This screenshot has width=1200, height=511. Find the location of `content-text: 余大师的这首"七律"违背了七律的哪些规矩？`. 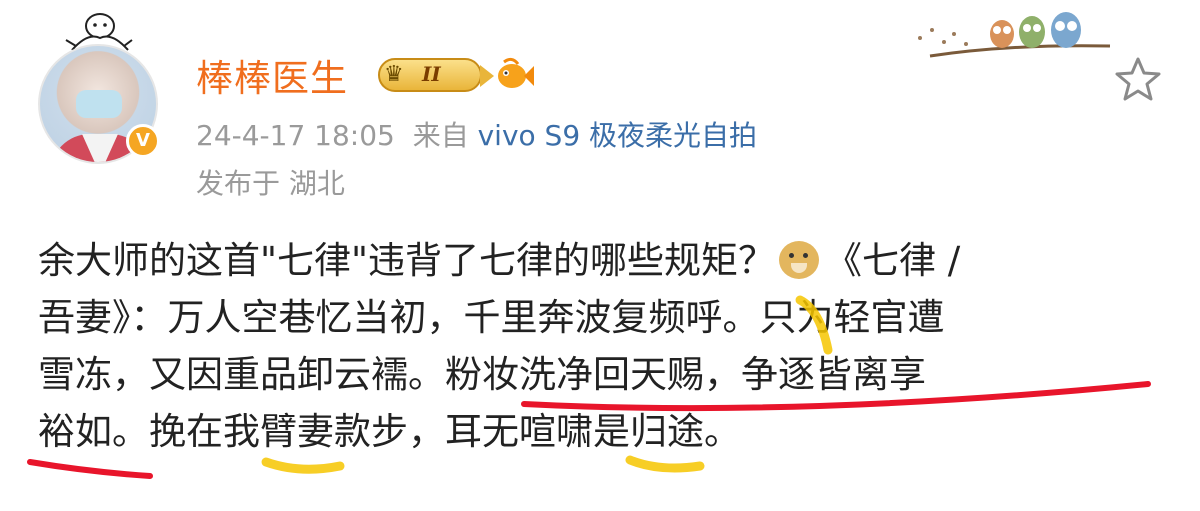

content-text: 余大师的这首"七律"违背了七律的哪些规矩？ is located at coordinates (407, 260).